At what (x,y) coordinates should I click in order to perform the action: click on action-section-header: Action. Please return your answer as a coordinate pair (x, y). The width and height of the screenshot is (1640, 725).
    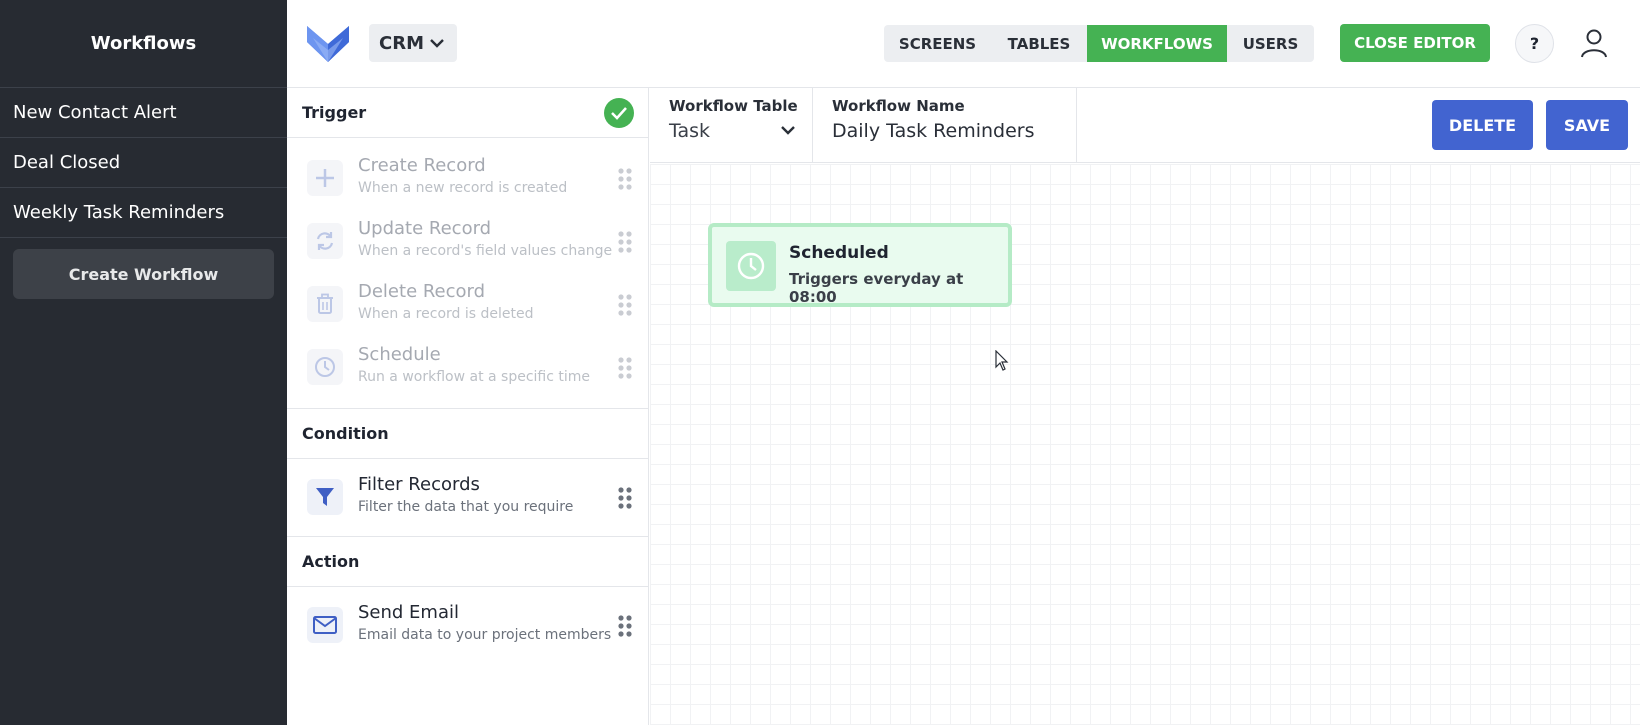
    Looking at the image, I should click on (467, 562).